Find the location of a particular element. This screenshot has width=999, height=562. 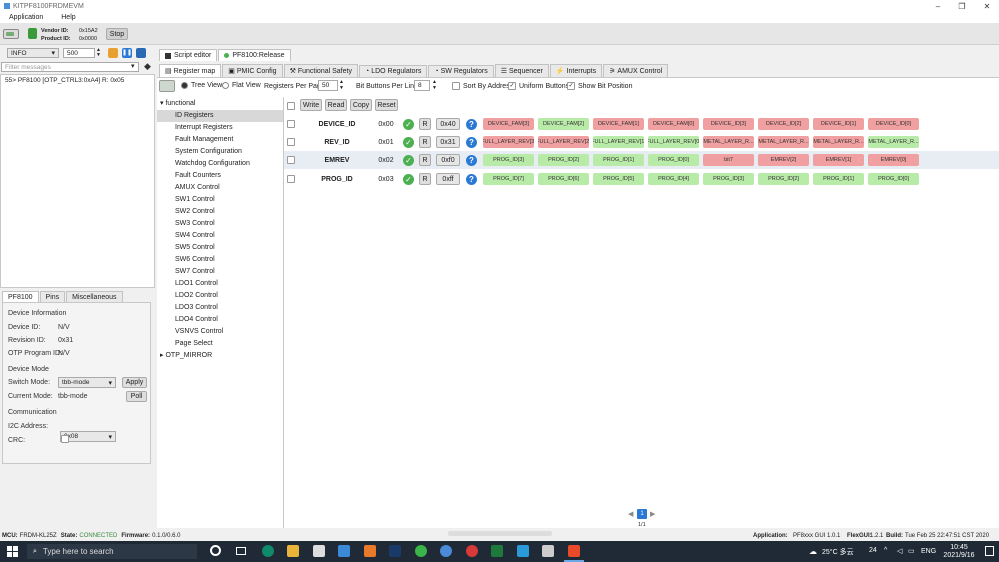

menu-help: Help is located at coordinates (68, 17).